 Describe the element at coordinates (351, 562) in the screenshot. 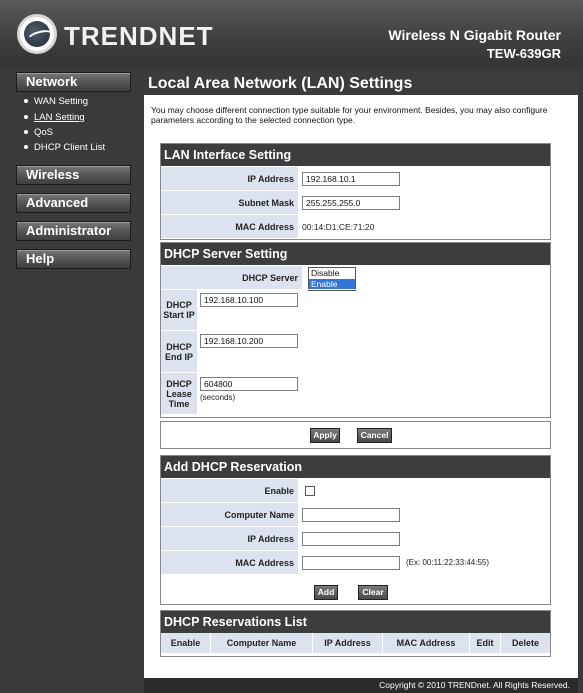

I see `reservation-mac-input` at that location.